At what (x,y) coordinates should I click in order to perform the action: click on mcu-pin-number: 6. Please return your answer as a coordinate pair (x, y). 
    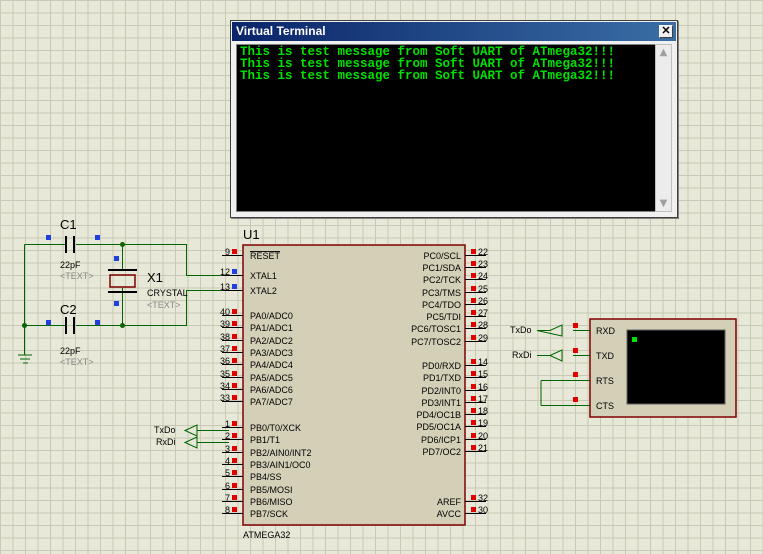
    Looking at the image, I should click on (227, 486).